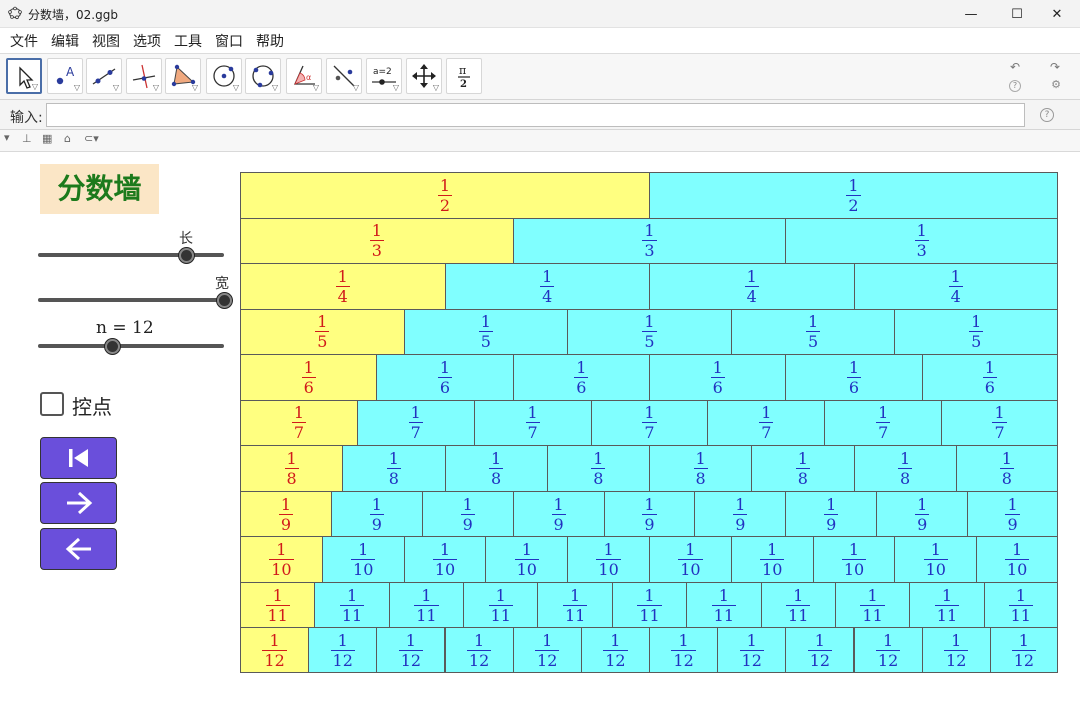  I want to click on axes-toggle-icon: ⊥, so click(27, 138).